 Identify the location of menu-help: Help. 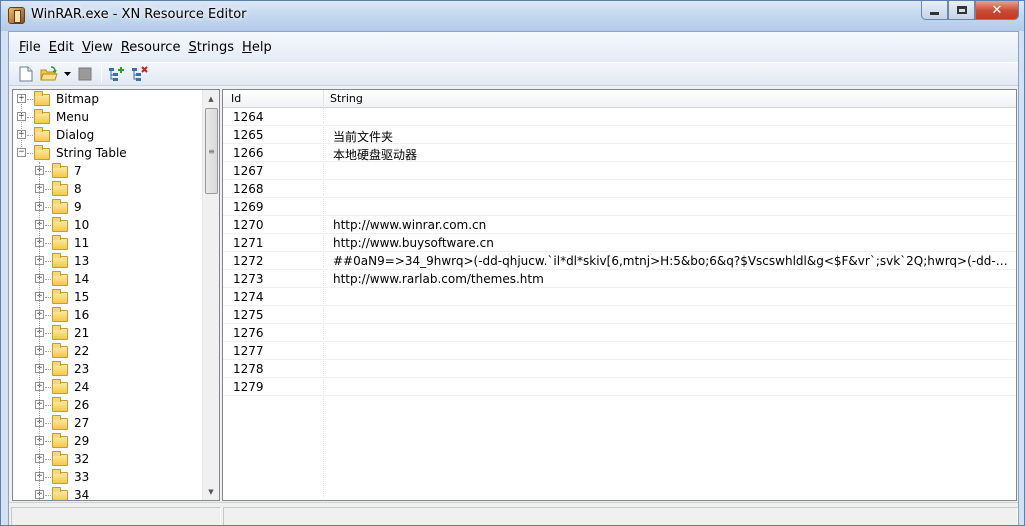
(257, 47).